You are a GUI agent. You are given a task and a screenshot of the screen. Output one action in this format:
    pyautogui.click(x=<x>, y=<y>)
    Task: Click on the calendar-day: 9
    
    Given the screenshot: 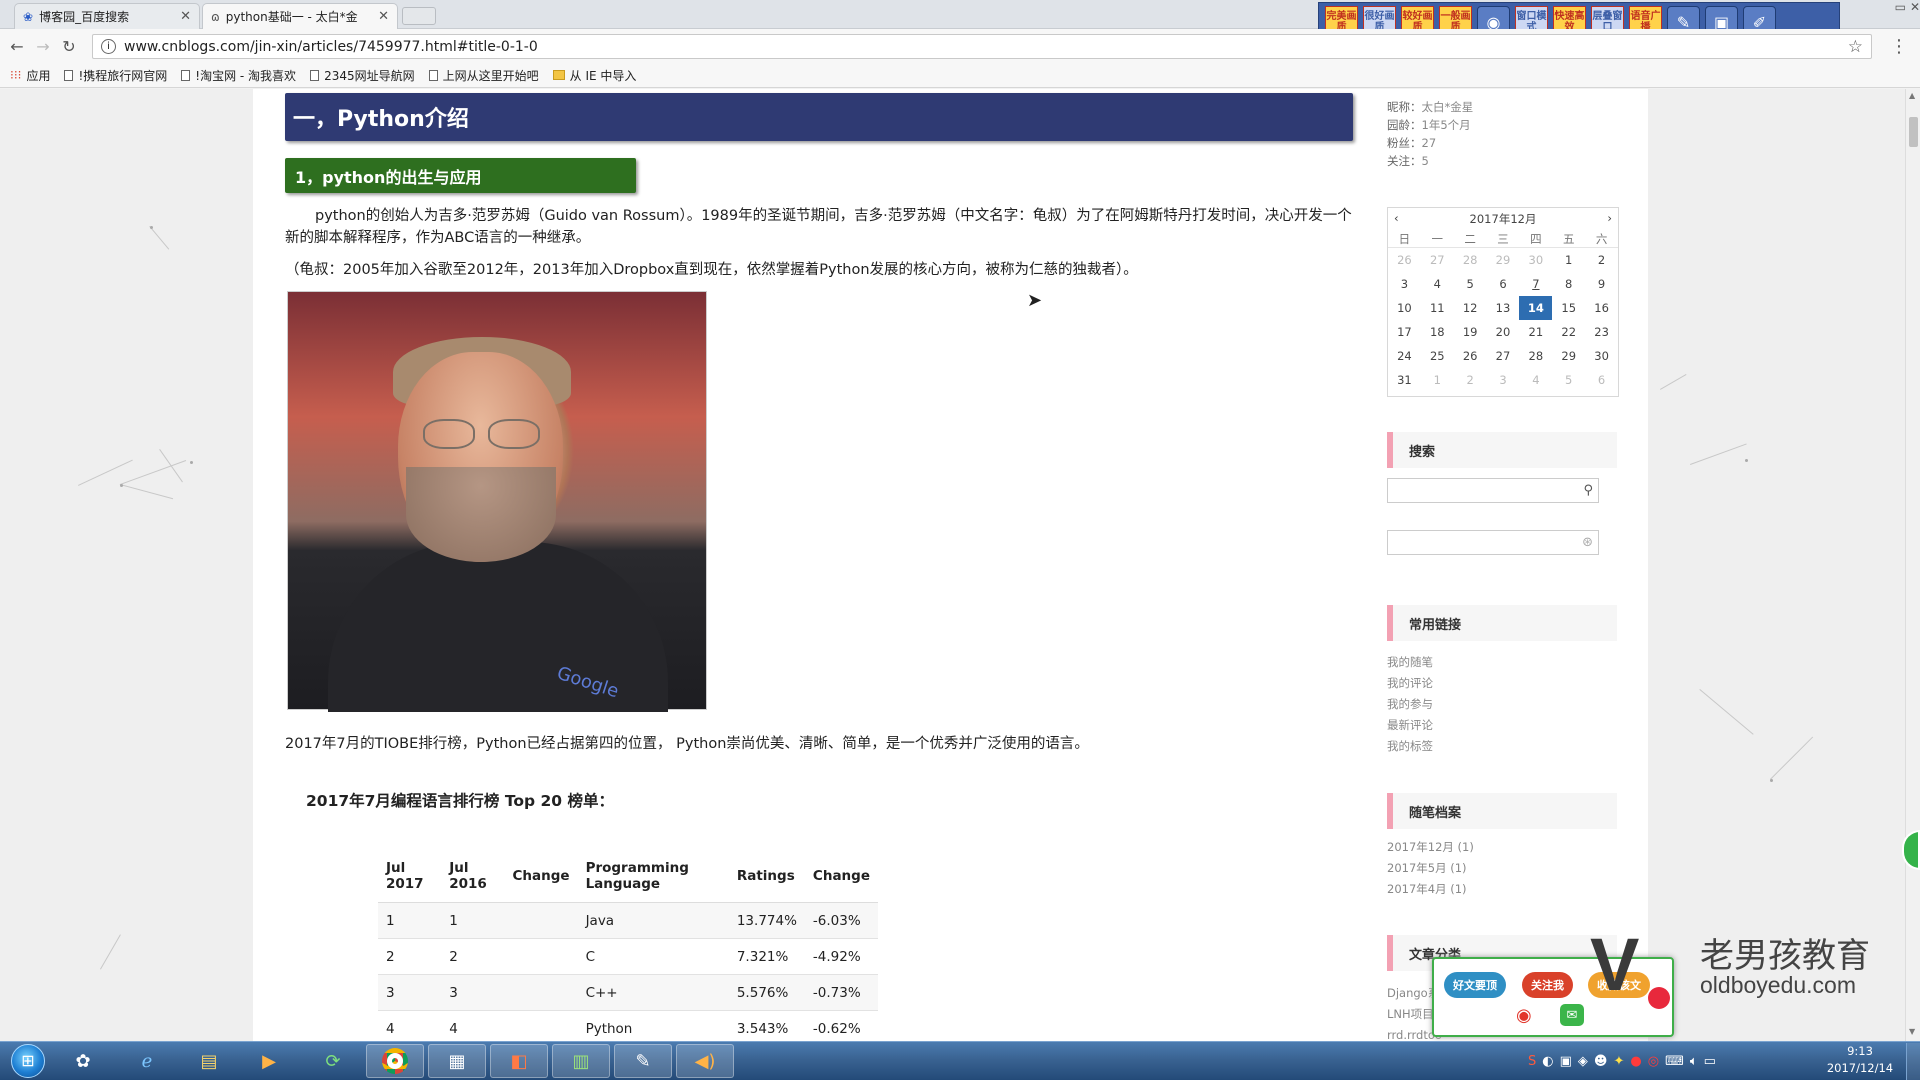 What is the action you would take?
    pyautogui.click(x=1601, y=284)
    